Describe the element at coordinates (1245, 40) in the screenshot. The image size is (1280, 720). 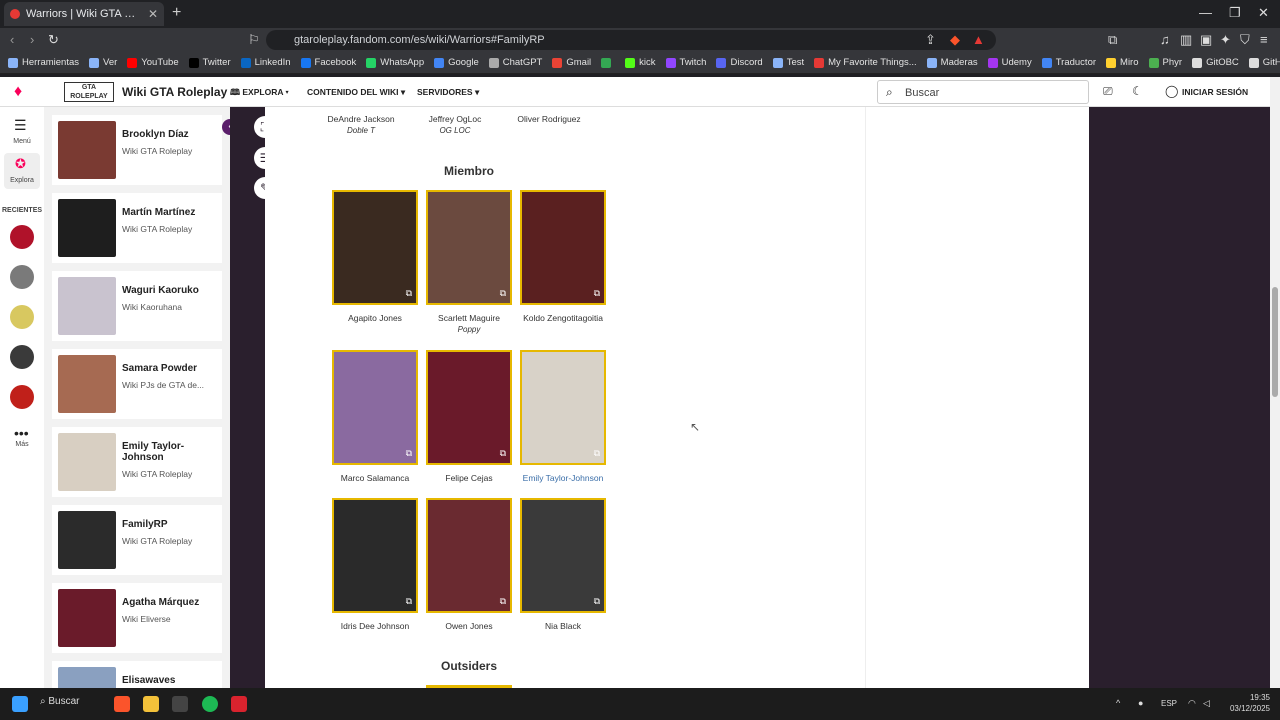
I see `vpn-icon: ⛉` at that location.